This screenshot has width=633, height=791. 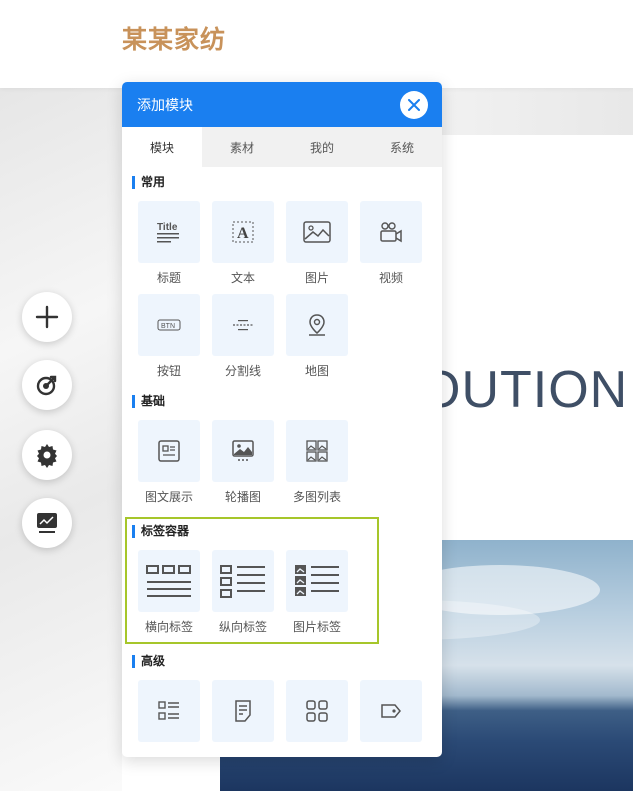 I want to click on module-advanced-form, so click(x=243, y=714).